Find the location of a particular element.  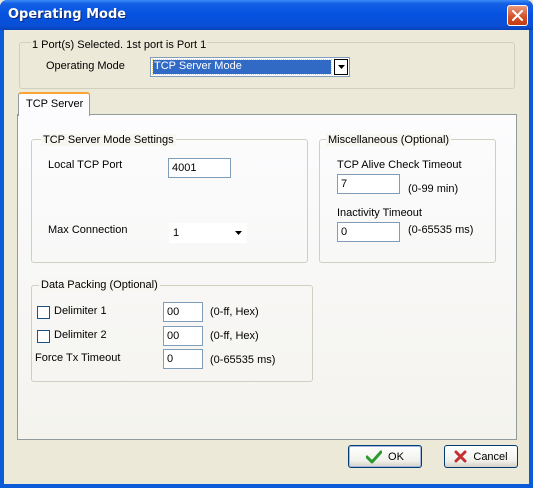

ok-button-label: OK is located at coordinates (396, 456).